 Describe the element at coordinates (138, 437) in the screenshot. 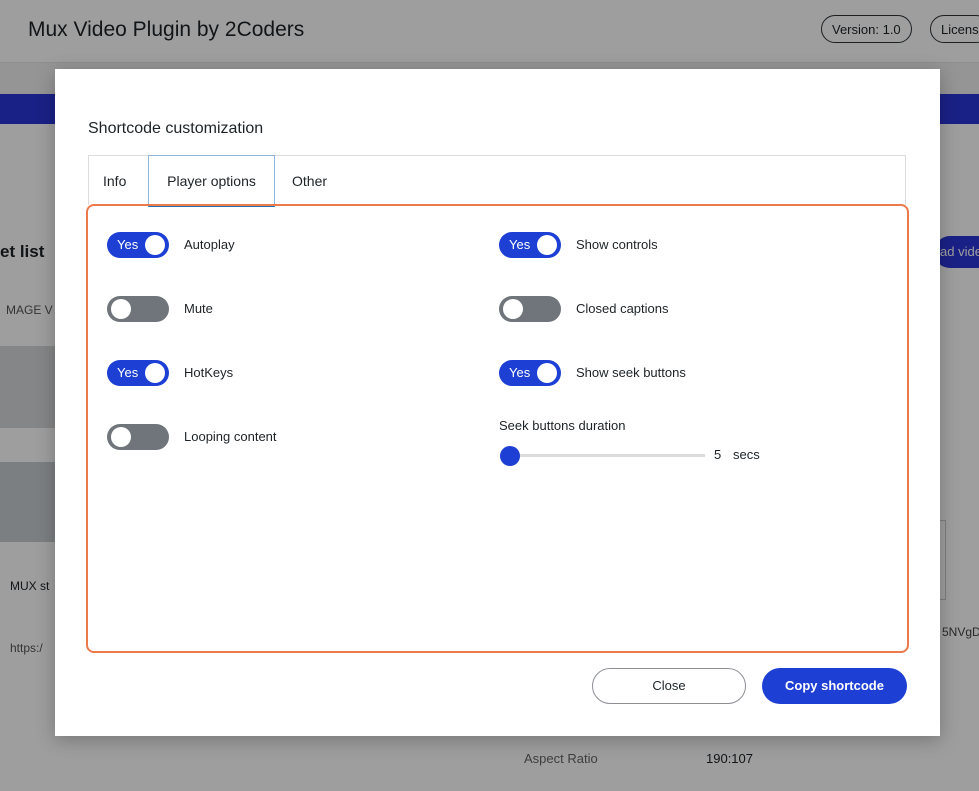

I see `looping-content-toggle` at that location.